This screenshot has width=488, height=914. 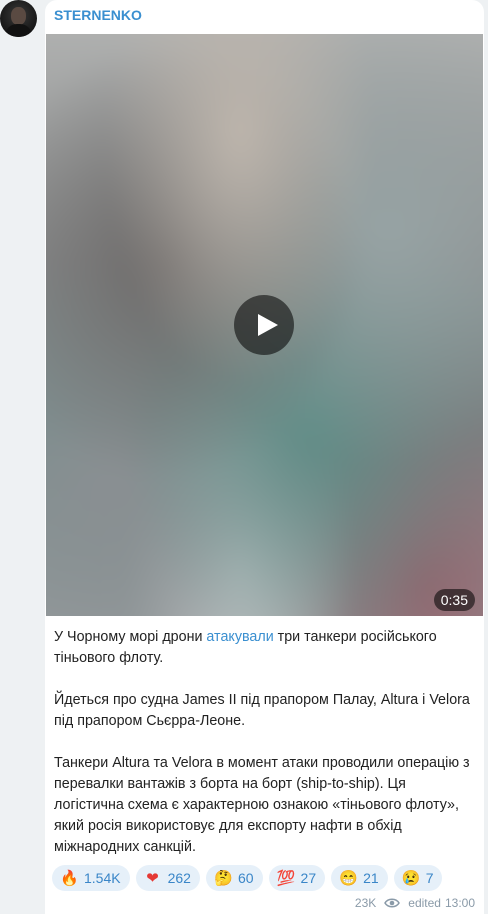 I want to click on avatar-face, so click(x=18, y=16).